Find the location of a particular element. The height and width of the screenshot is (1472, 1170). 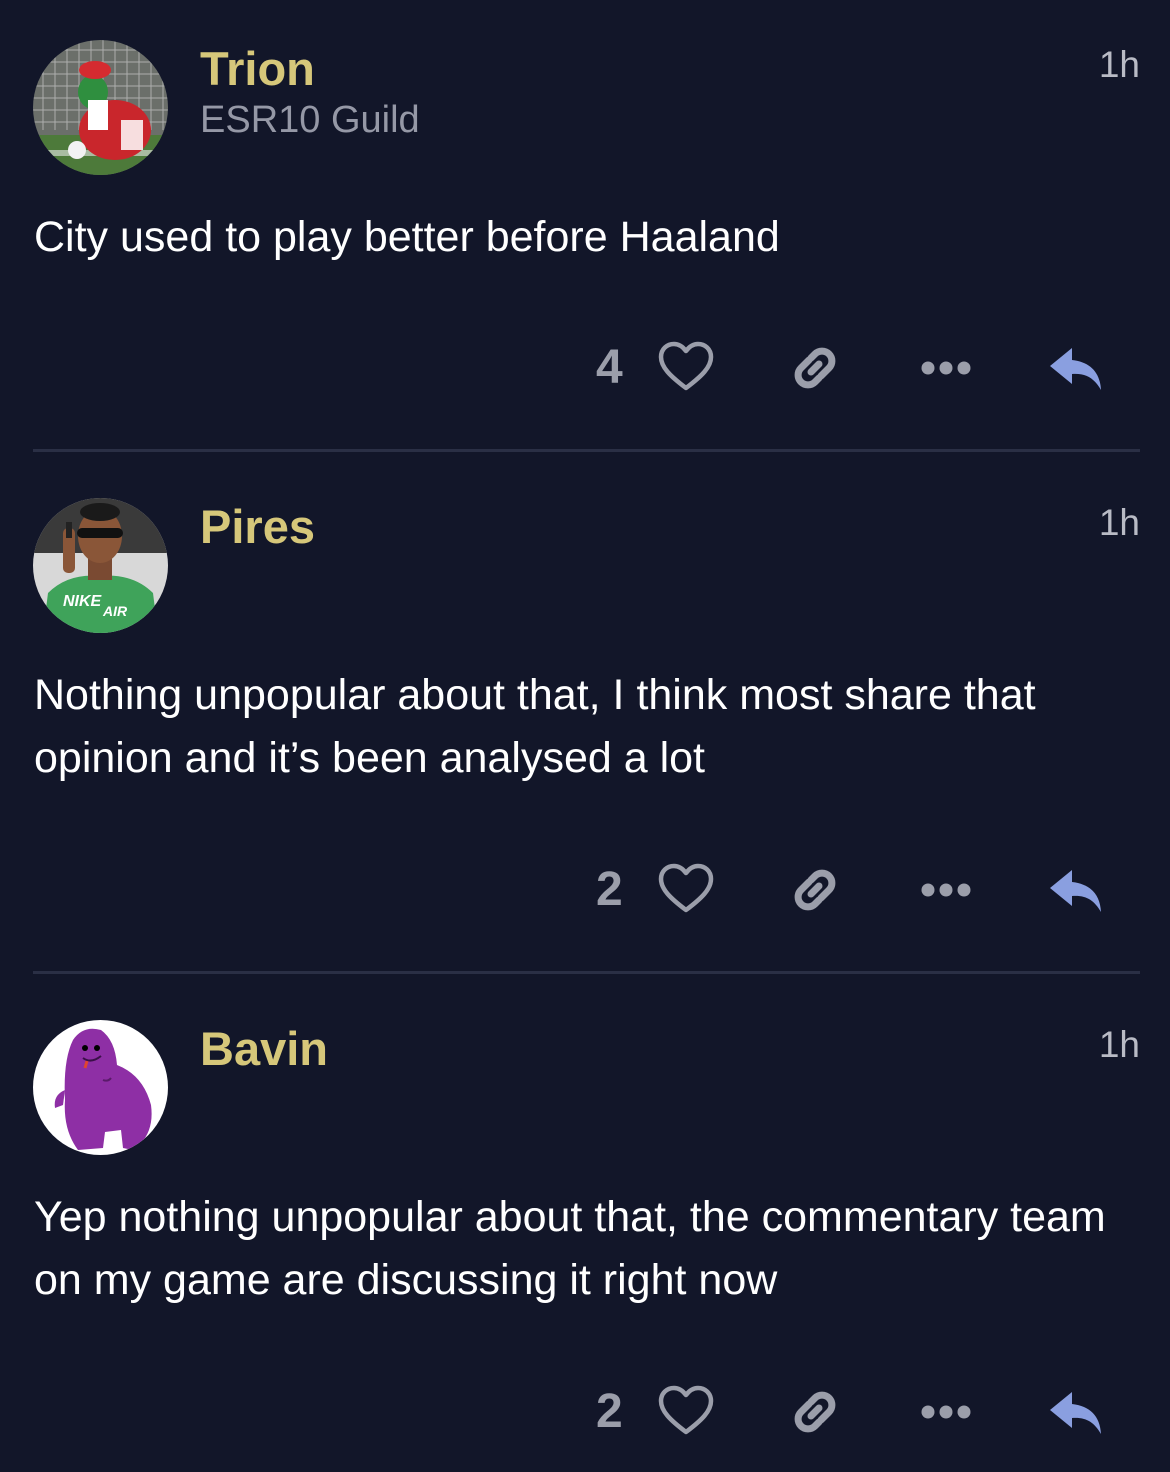

avatar-image: NIKE AIR is located at coordinates (100, 565).